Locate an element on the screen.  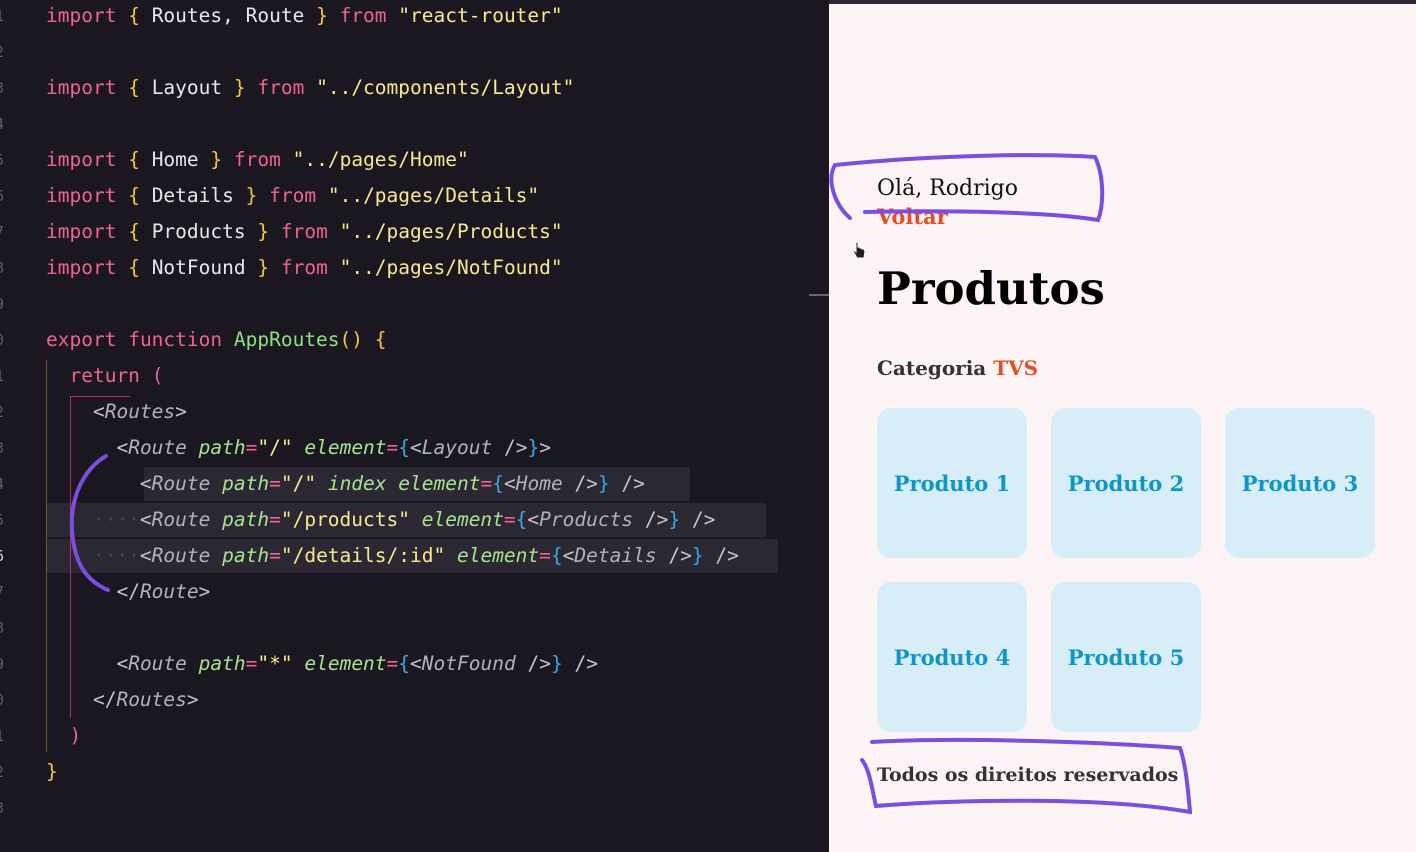
product-card: Produto 2 is located at coordinates (1126, 483).